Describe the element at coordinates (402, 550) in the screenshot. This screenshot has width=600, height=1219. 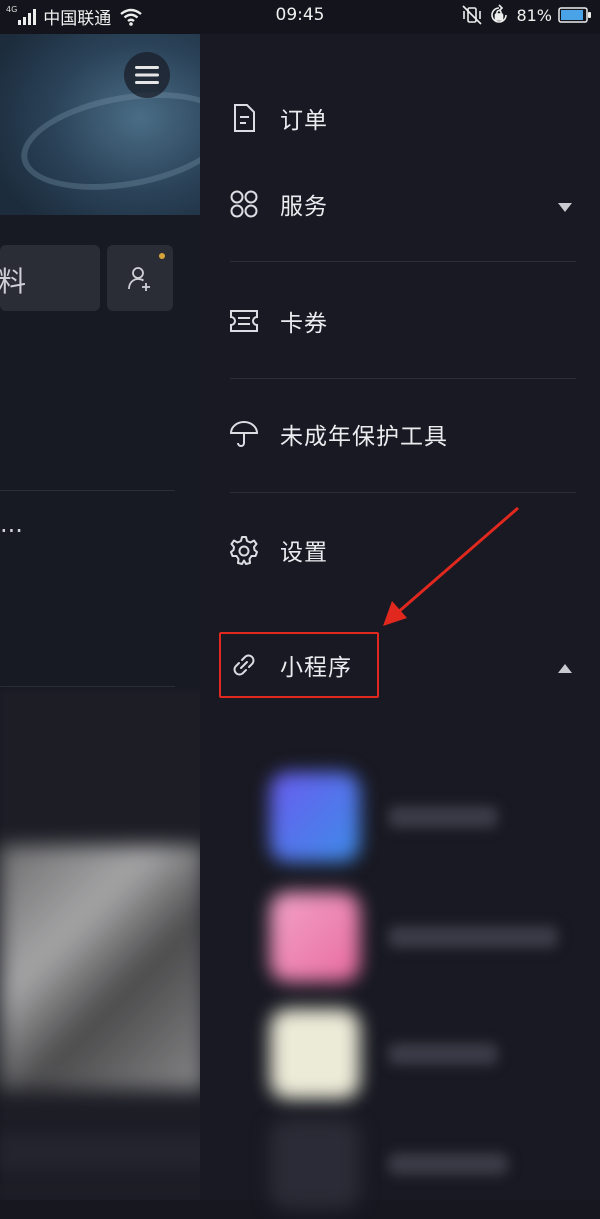
I see `drawer-item-settings: 设置` at that location.